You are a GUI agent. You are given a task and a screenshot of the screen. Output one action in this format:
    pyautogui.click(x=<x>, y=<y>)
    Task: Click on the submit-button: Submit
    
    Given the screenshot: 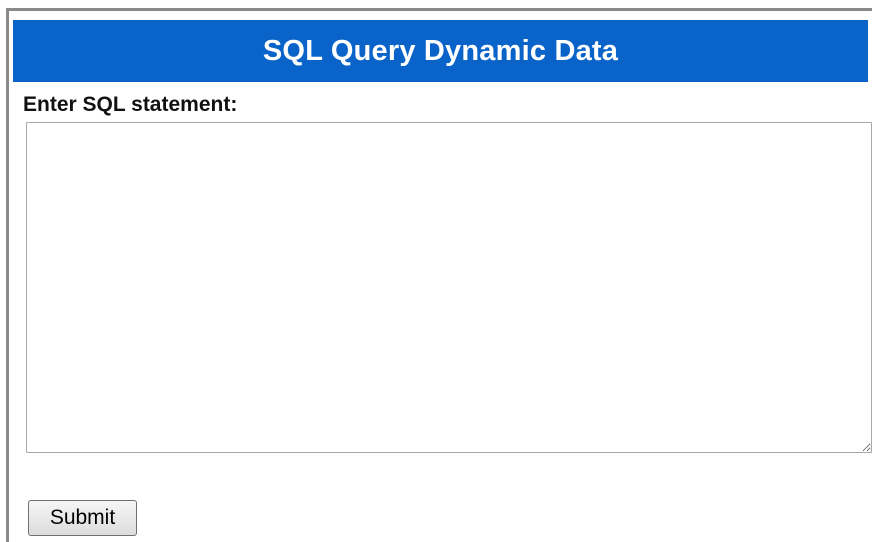 What is the action you would take?
    pyautogui.click(x=82, y=518)
    